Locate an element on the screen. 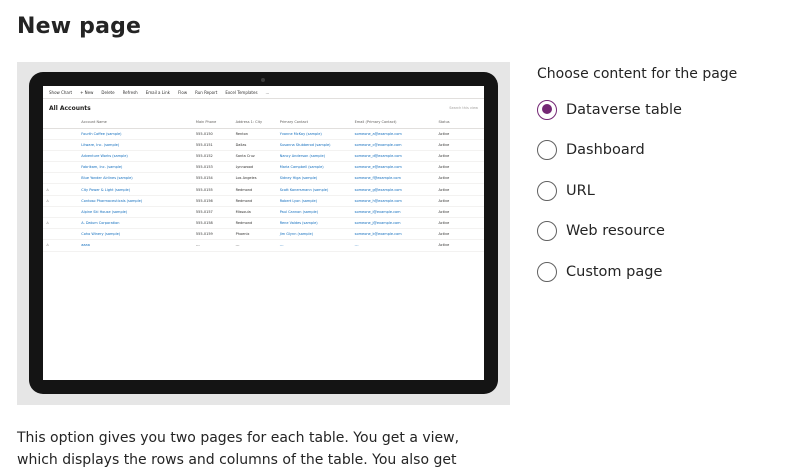 The height and width of the screenshot is (473, 807). grid-cell: 555-0154 is located at coordinates (212, 178).